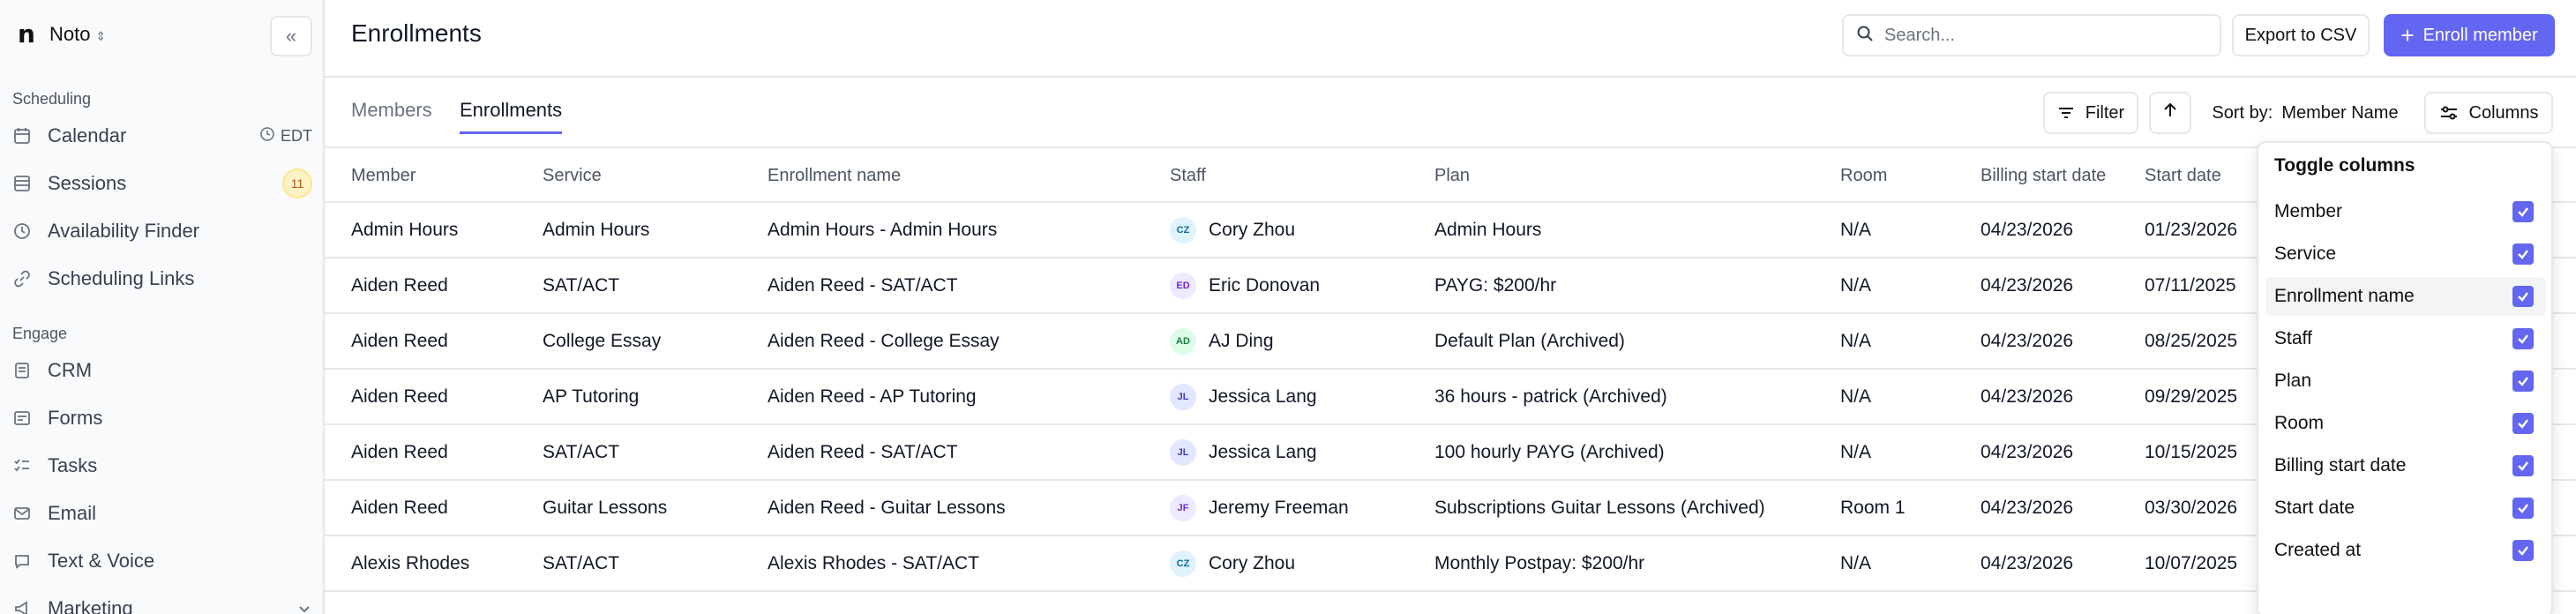 This screenshot has height=614, width=2576. What do you see at coordinates (162, 135) in the screenshot?
I see `sidebar-item-calendar: Calendar EDT` at bounding box center [162, 135].